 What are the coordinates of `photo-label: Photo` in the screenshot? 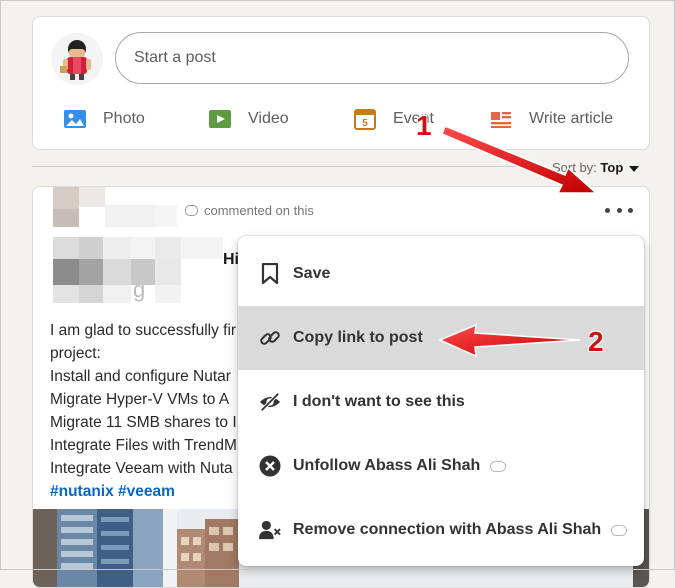 It's located at (124, 118).